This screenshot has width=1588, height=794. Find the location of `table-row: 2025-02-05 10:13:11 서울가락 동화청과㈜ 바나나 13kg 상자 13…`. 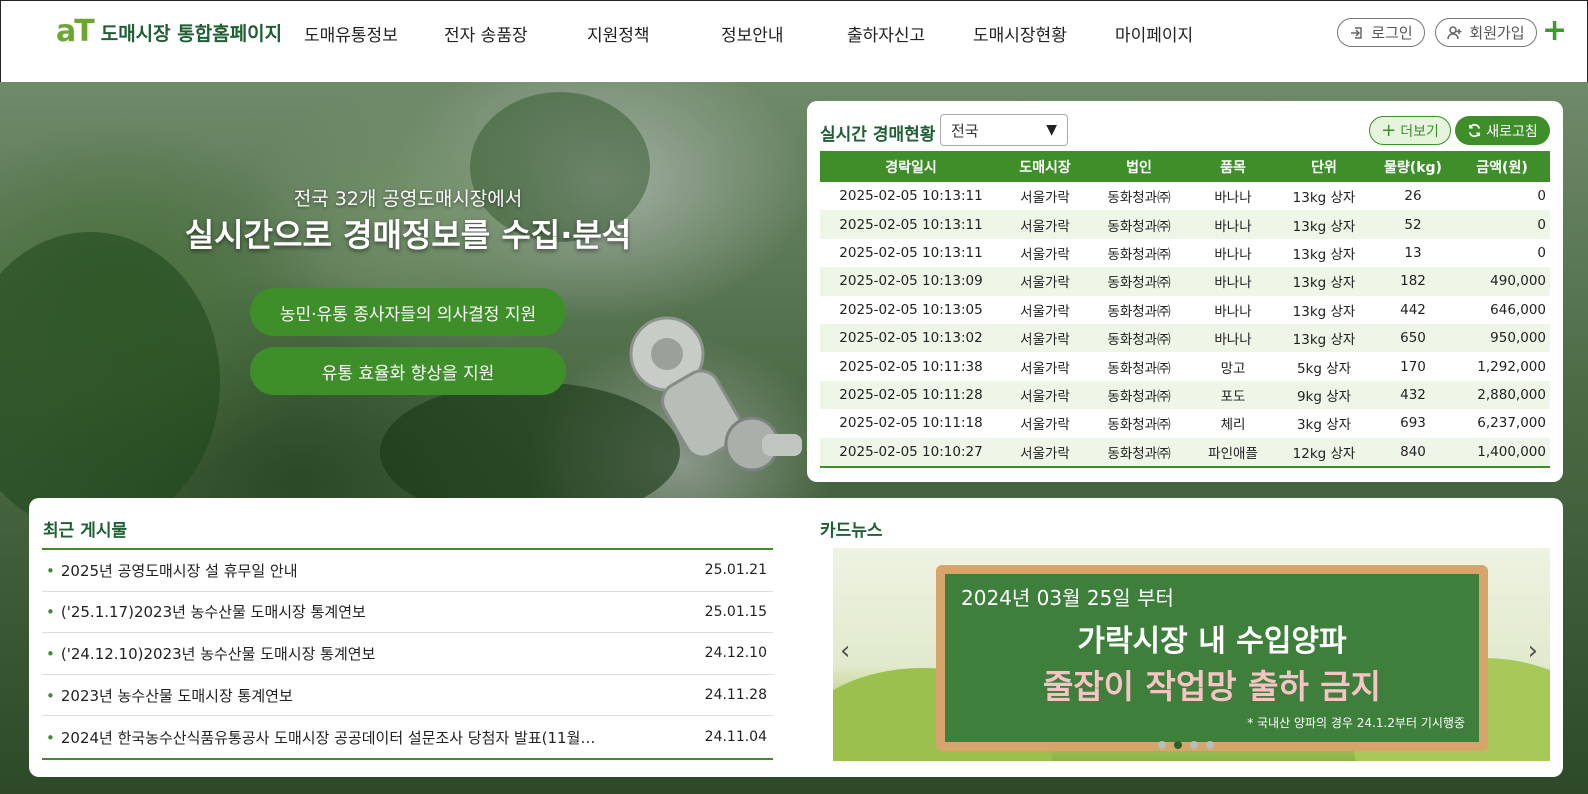

table-row: 2025-02-05 10:13:11 서울가락 동화청과㈜ 바나나 13kg 상자 13… is located at coordinates (1185, 253).